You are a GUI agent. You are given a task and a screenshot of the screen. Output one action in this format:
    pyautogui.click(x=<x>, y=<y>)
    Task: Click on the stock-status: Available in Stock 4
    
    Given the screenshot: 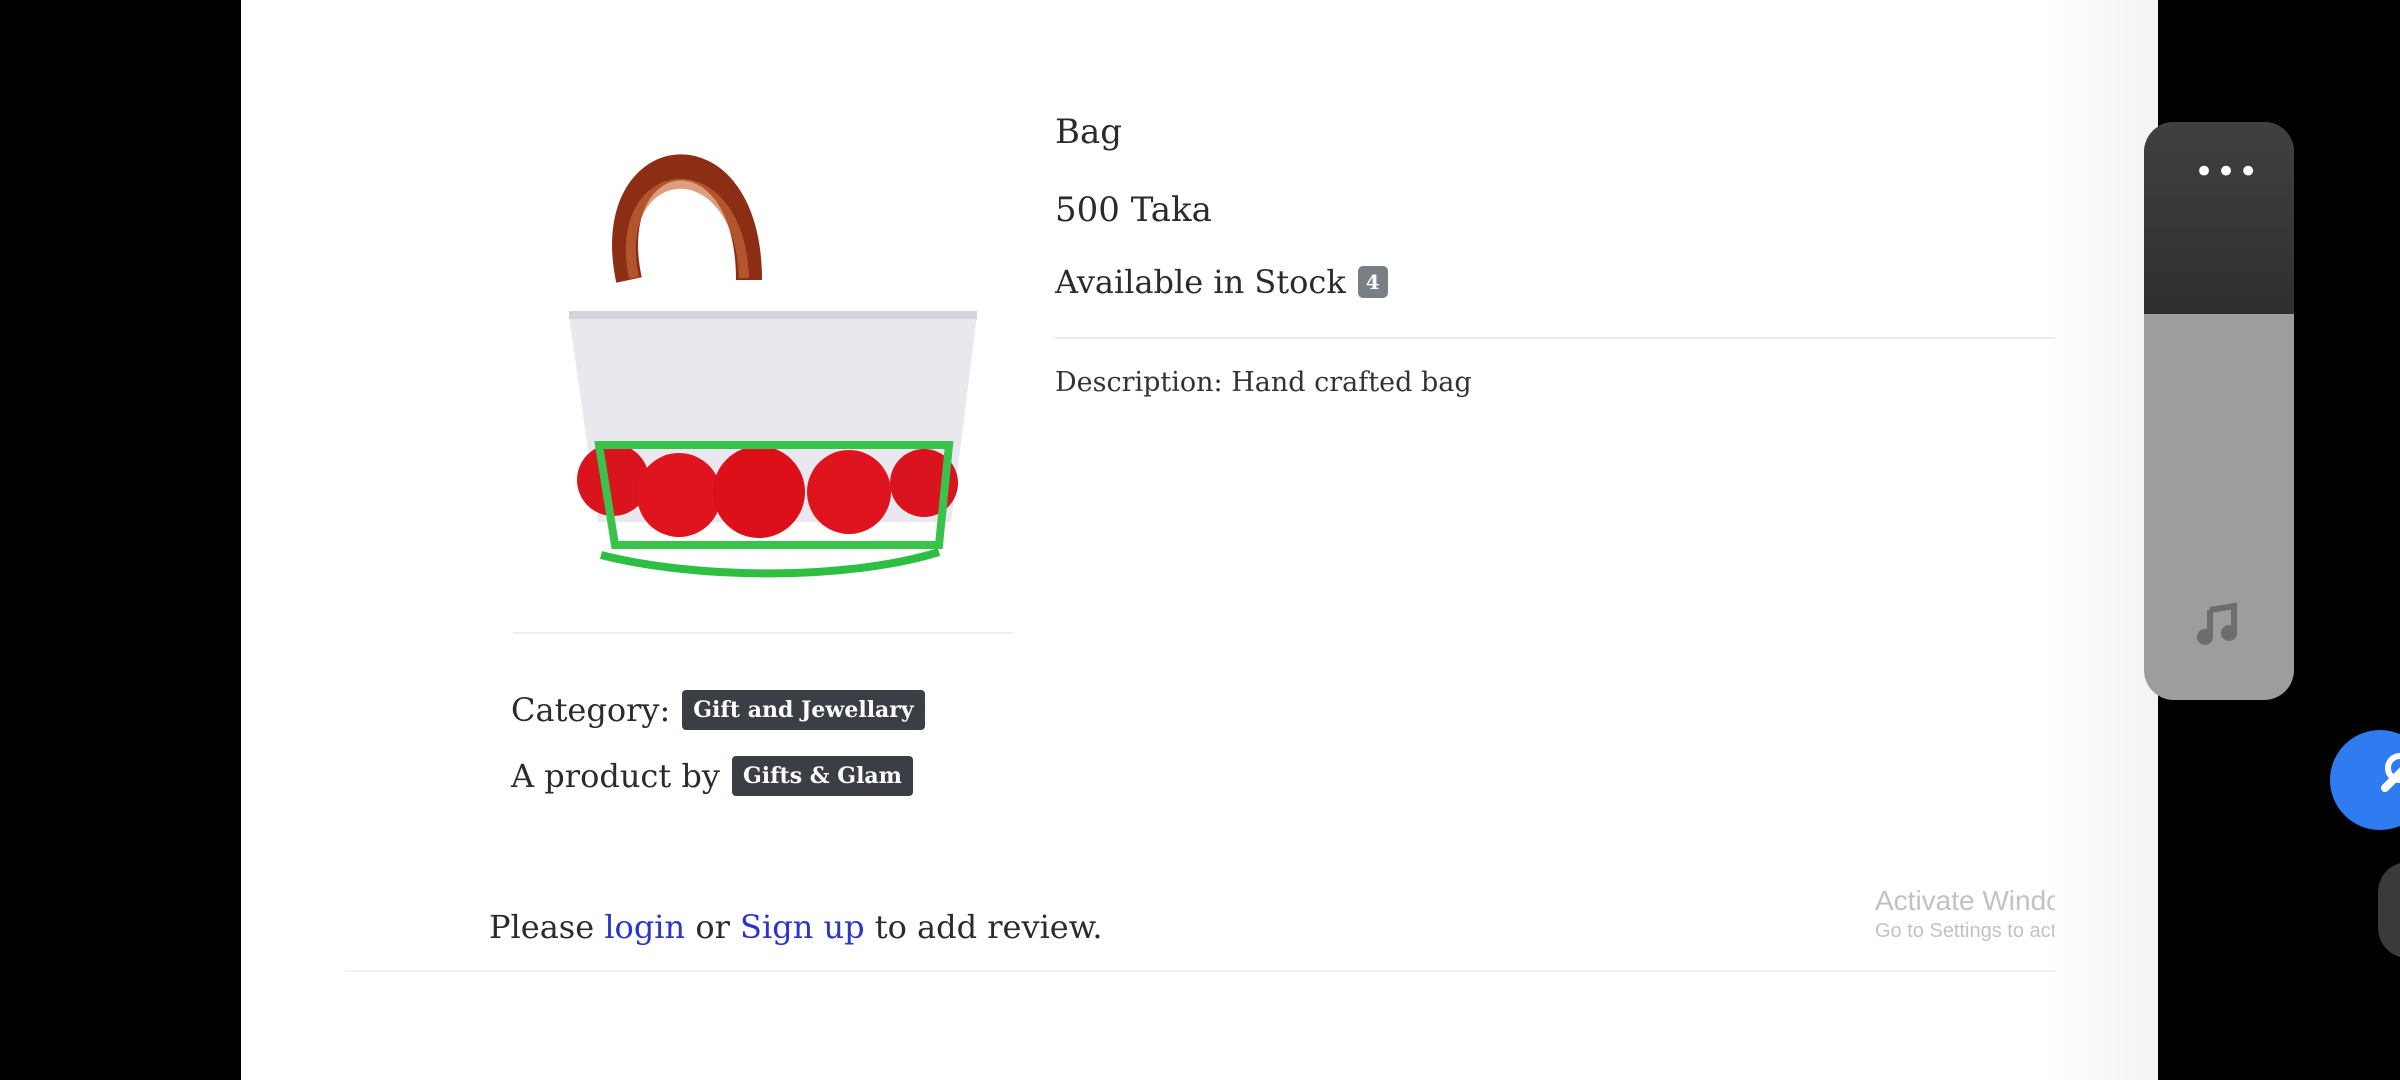 What is the action you would take?
    pyautogui.click(x=1221, y=282)
    